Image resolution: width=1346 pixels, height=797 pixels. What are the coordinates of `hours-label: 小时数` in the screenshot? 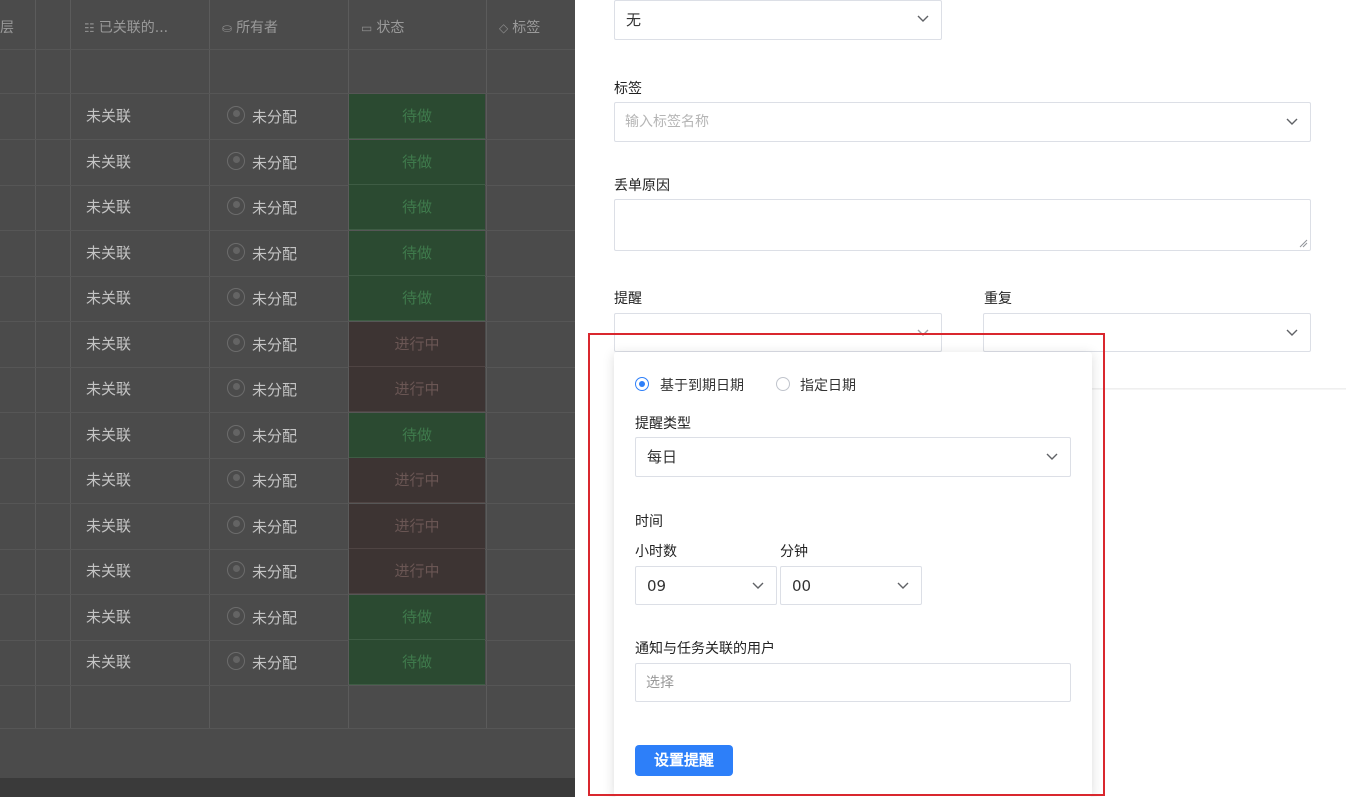 It's located at (656, 552).